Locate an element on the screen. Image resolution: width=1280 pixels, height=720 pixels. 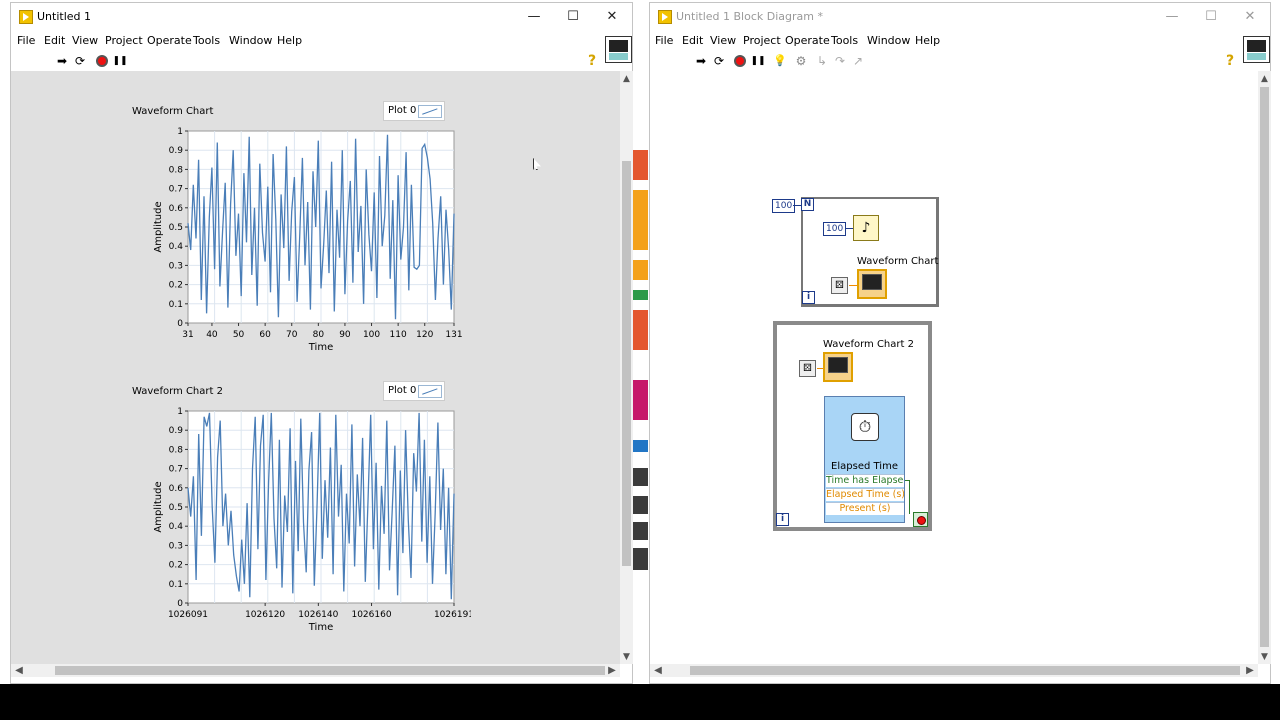
fp-pause-icon: ❚❚ is located at coordinates (120, 61).